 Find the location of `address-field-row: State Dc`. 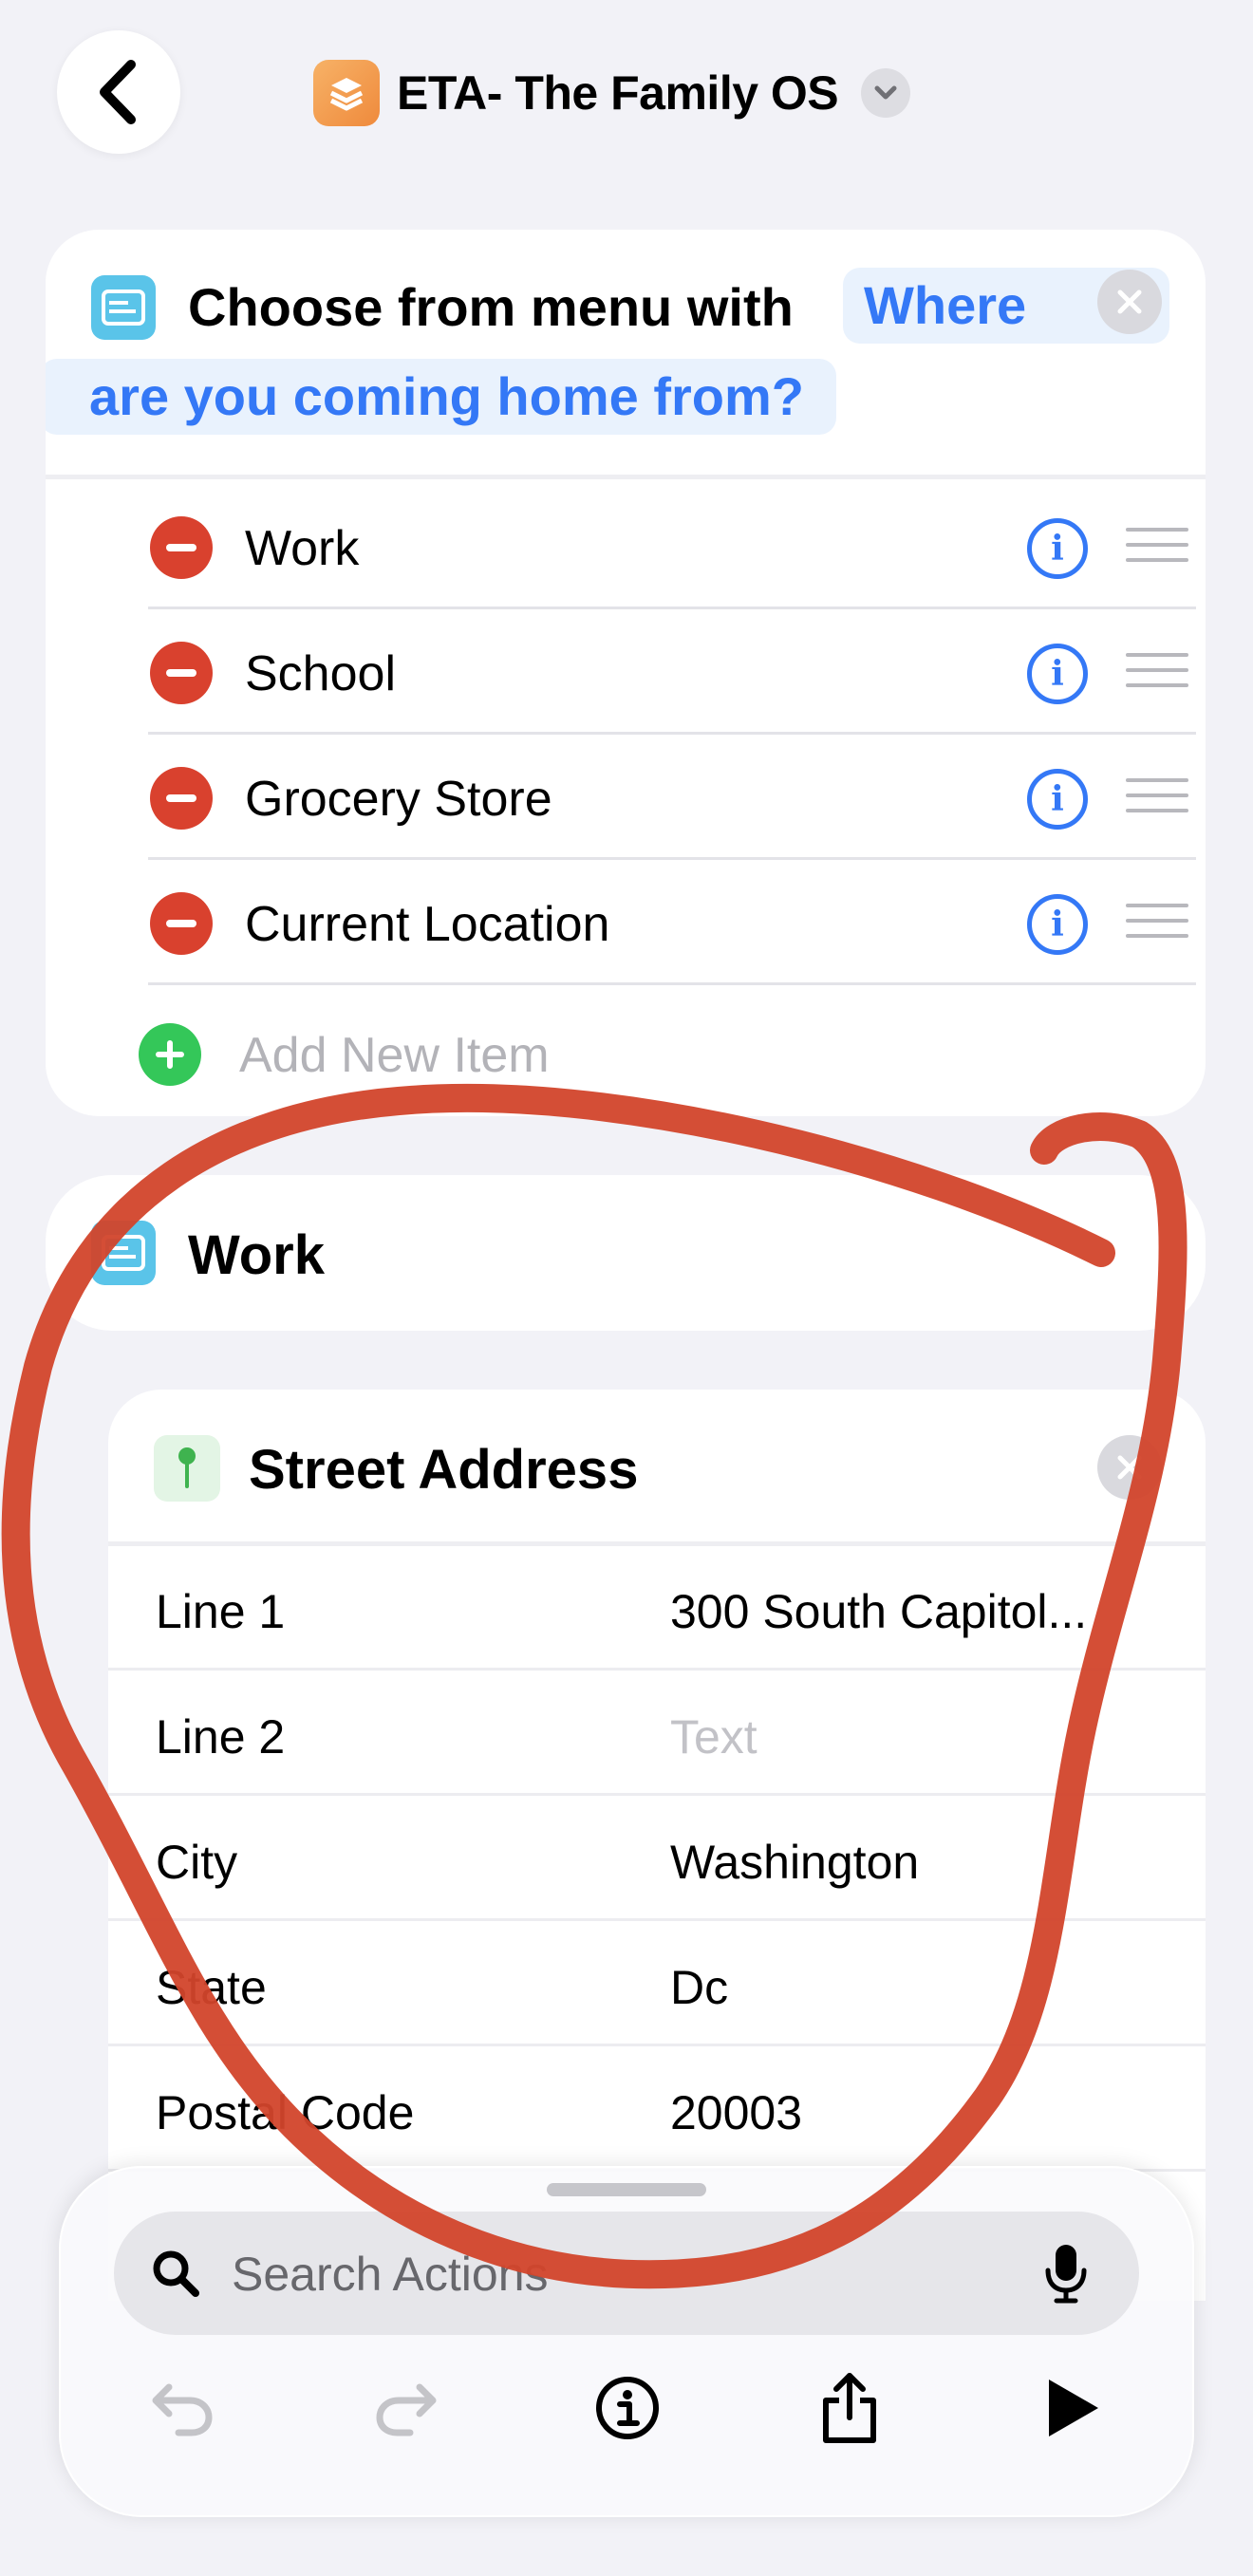

address-field-row: State Dc is located at coordinates (657, 1983).